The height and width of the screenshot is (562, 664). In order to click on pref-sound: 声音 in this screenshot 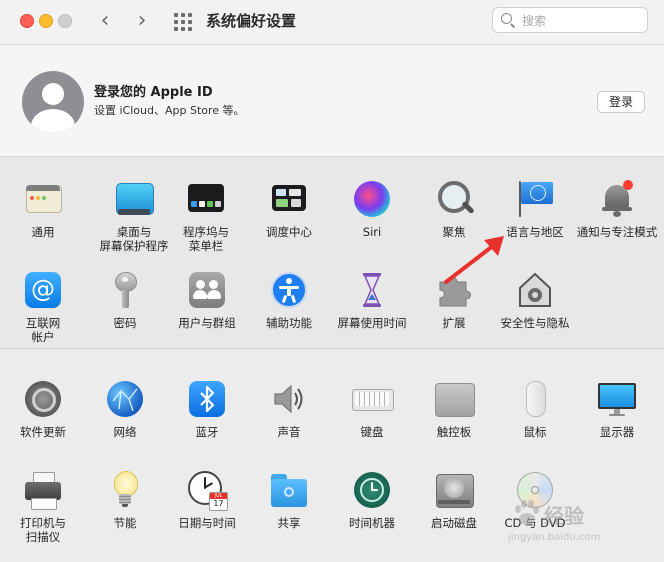, I will do `click(289, 409)`.